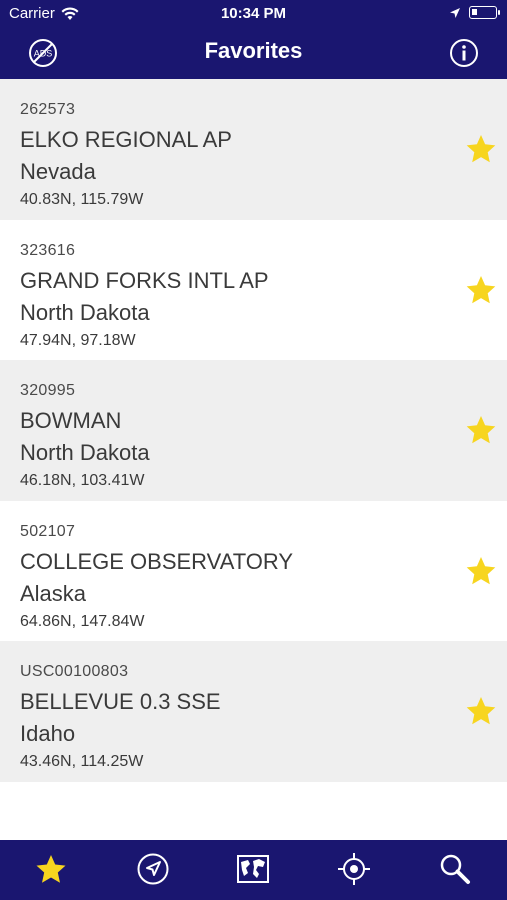 Image resolution: width=507 pixels, height=900 pixels. I want to click on status-bar: Carrier 10:34 PM, so click(253, 14).